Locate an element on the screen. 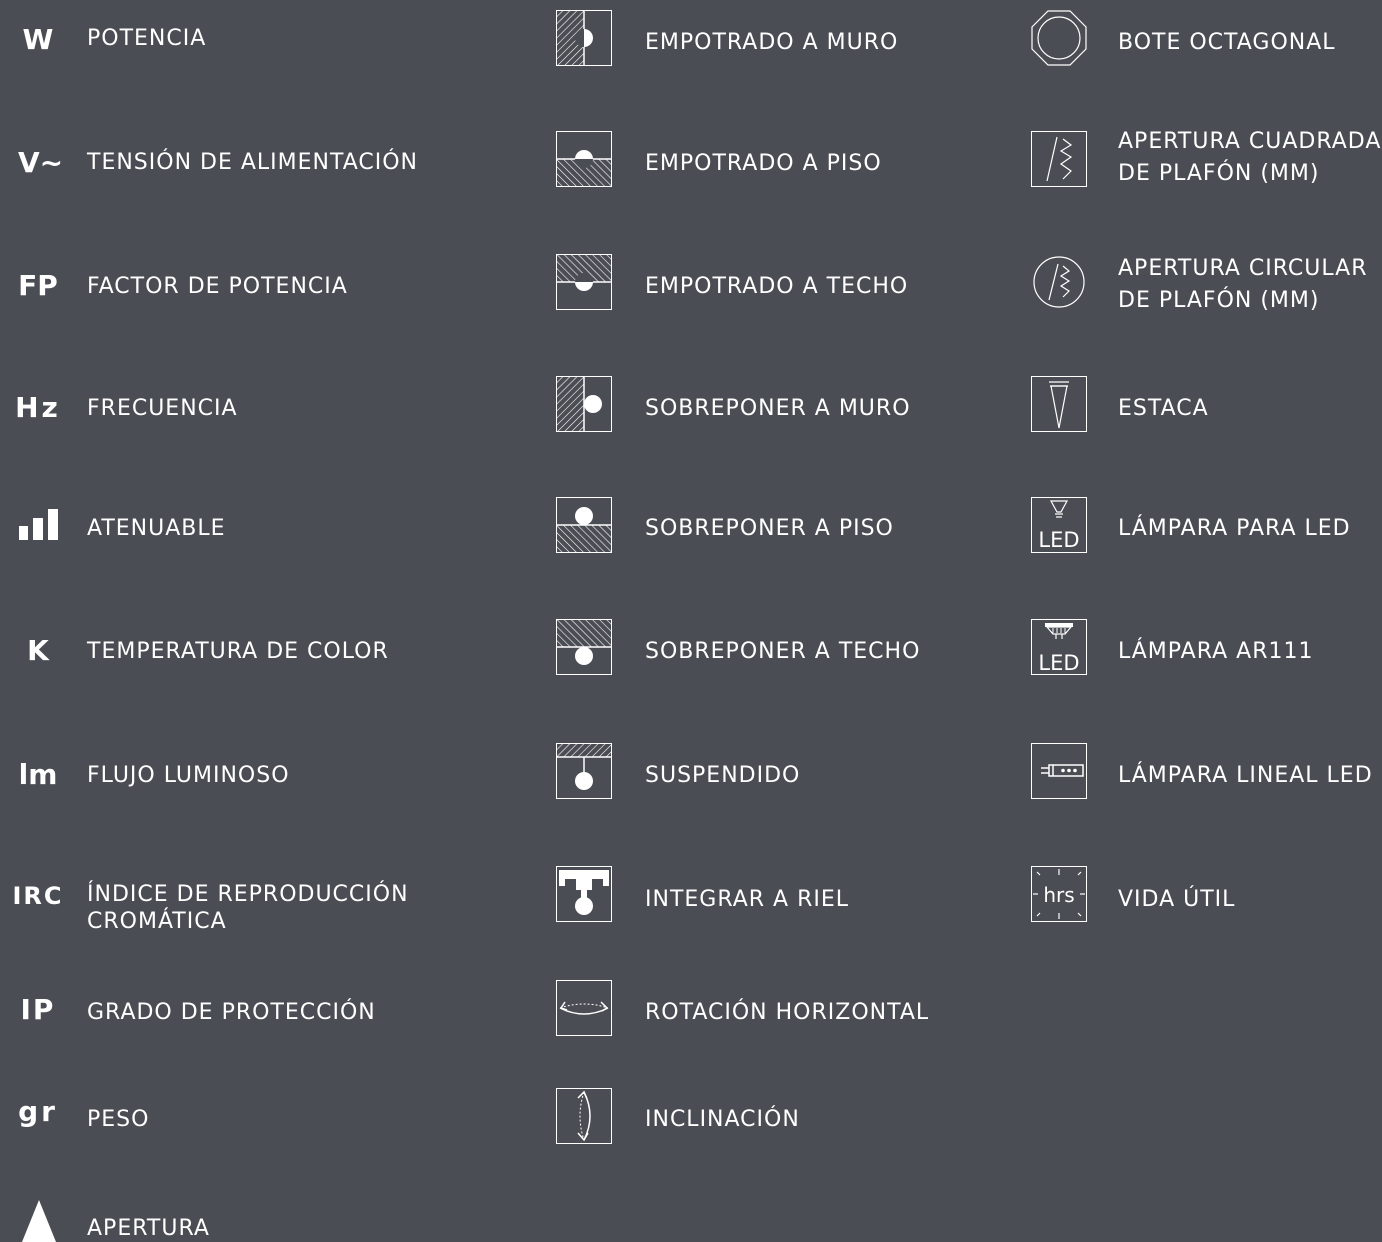 The height and width of the screenshot is (1242, 1382). factor-potencia-label: FACTOR DE POTENCIA is located at coordinates (217, 286).